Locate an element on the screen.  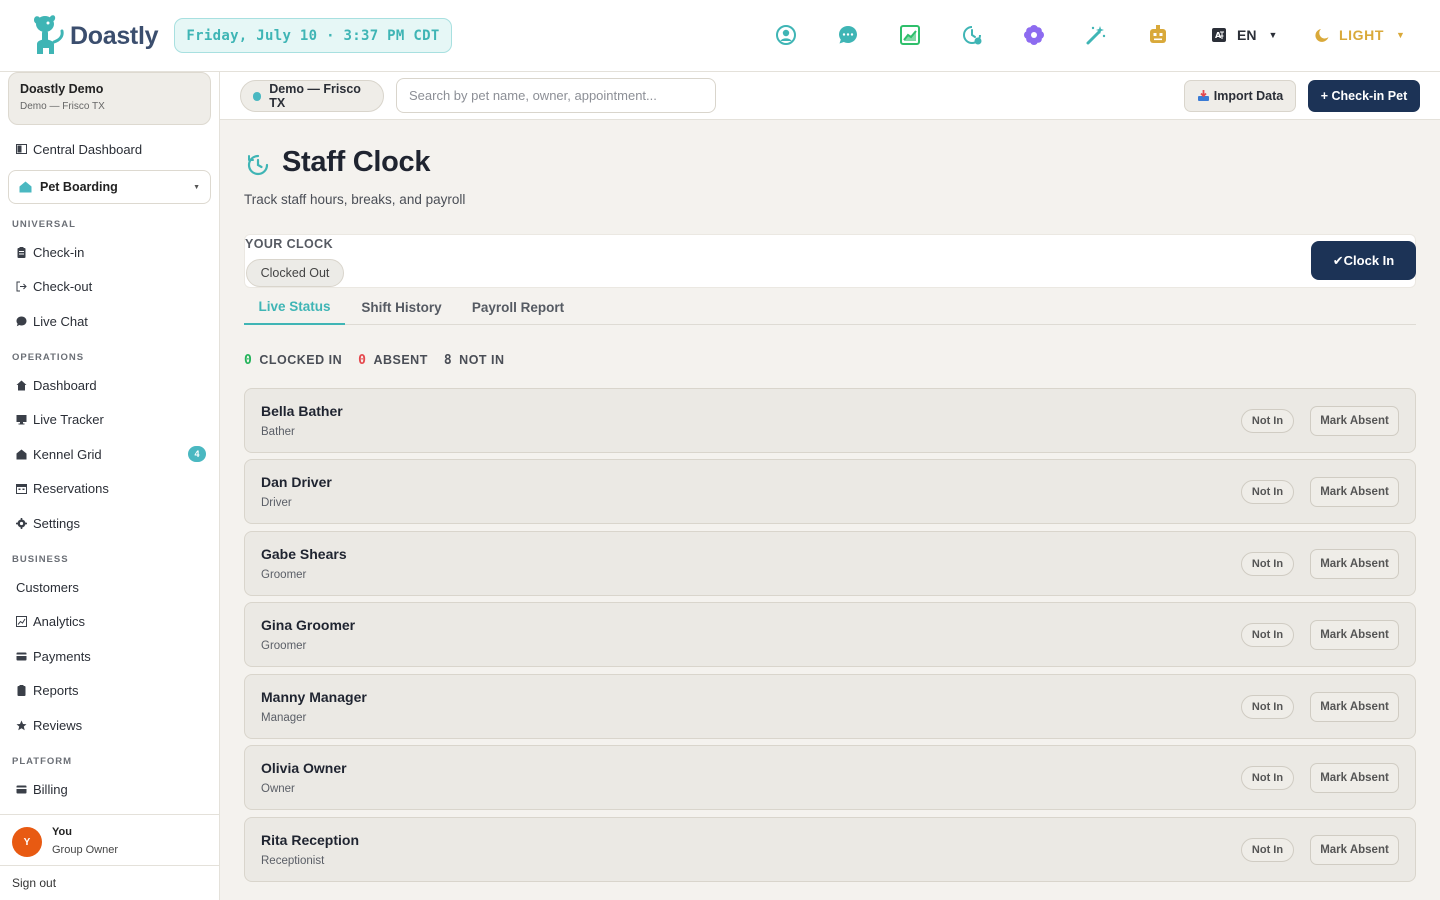
section-business: BUSINESS is located at coordinates (40, 559).